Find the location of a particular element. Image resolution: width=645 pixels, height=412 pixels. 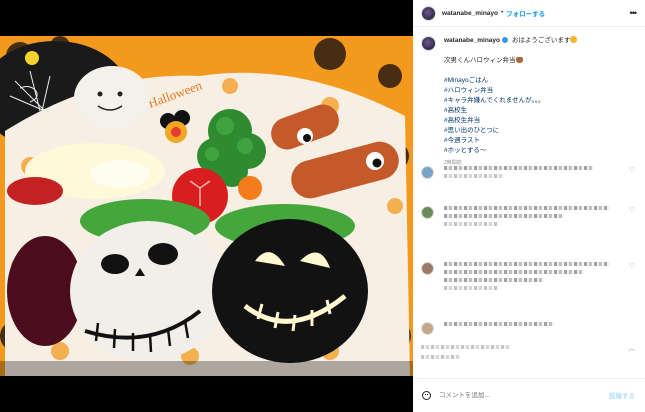

hashtag-link: #今週ラスト is located at coordinates (539, 141).